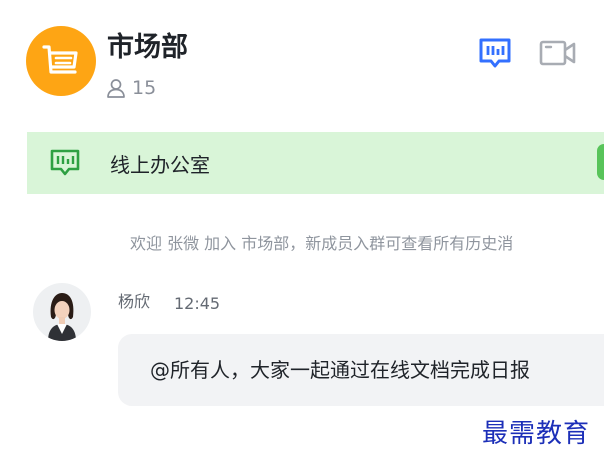 The width and height of the screenshot is (604, 465). What do you see at coordinates (322, 243) in the screenshot?
I see `system-message: 欢迎 张微 加入 市场部，新成员入群可查看所有历史消` at bounding box center [322, 243].